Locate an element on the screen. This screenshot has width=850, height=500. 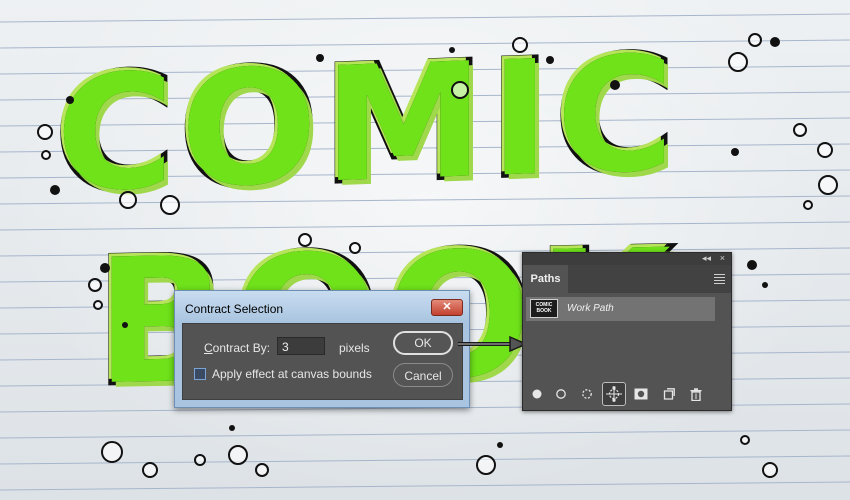
tab-paths: Paths is located at coordinates (545, 279).